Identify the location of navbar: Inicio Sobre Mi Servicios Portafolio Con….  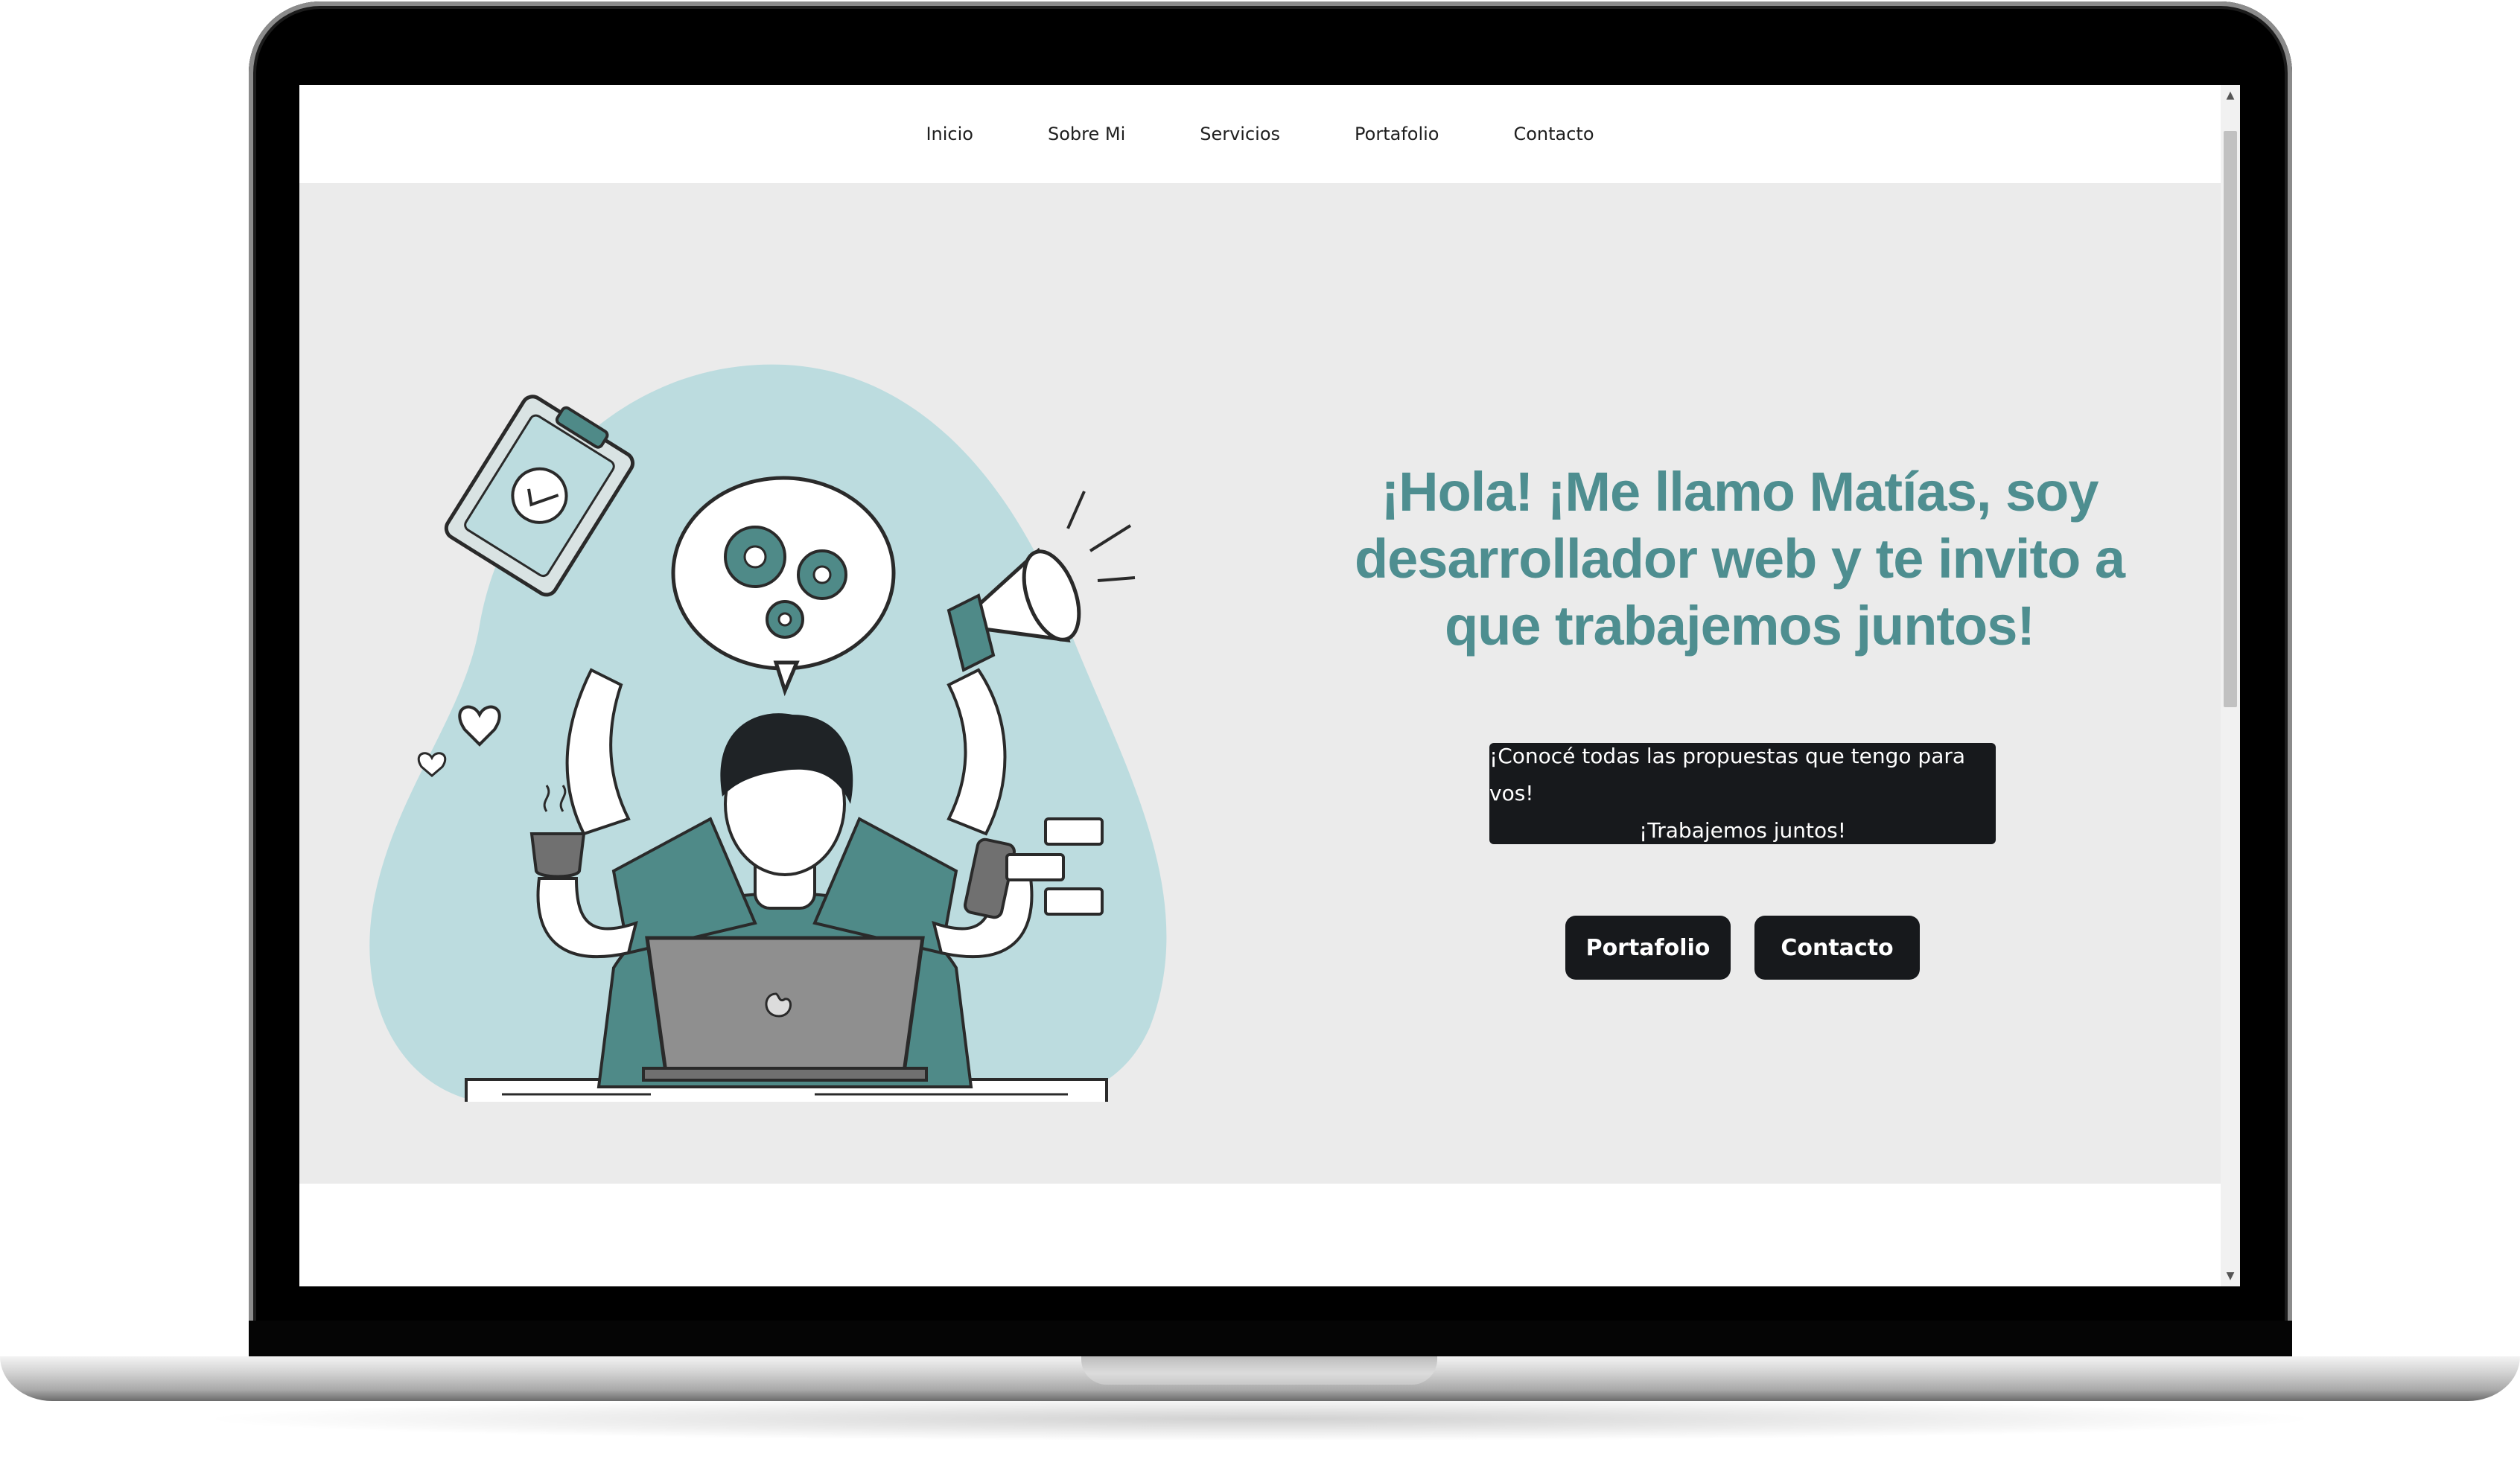
(1260, 134).